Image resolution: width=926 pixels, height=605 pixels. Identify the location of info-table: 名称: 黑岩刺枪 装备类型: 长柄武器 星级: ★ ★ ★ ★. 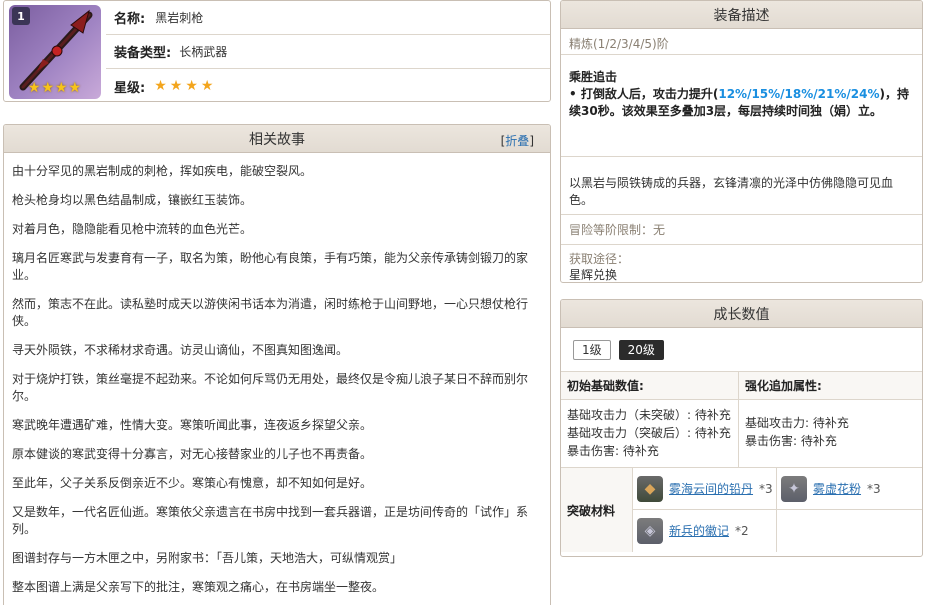
(328, 51).